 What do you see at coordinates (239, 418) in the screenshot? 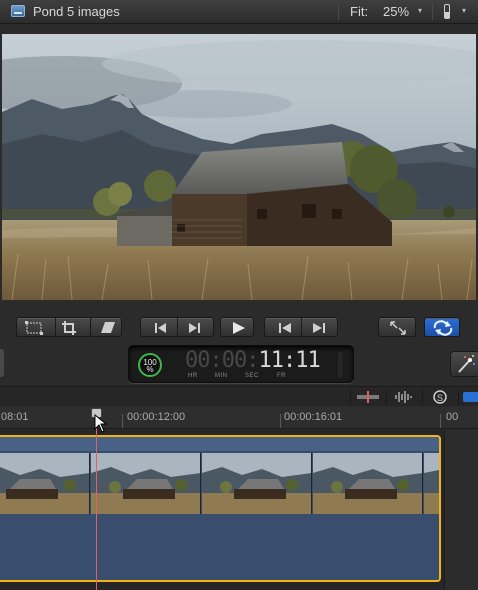
I see `timeline-ruler: 08:01 00:00:12:00 00:00:16:01 00` at bounding box center [239, 418].